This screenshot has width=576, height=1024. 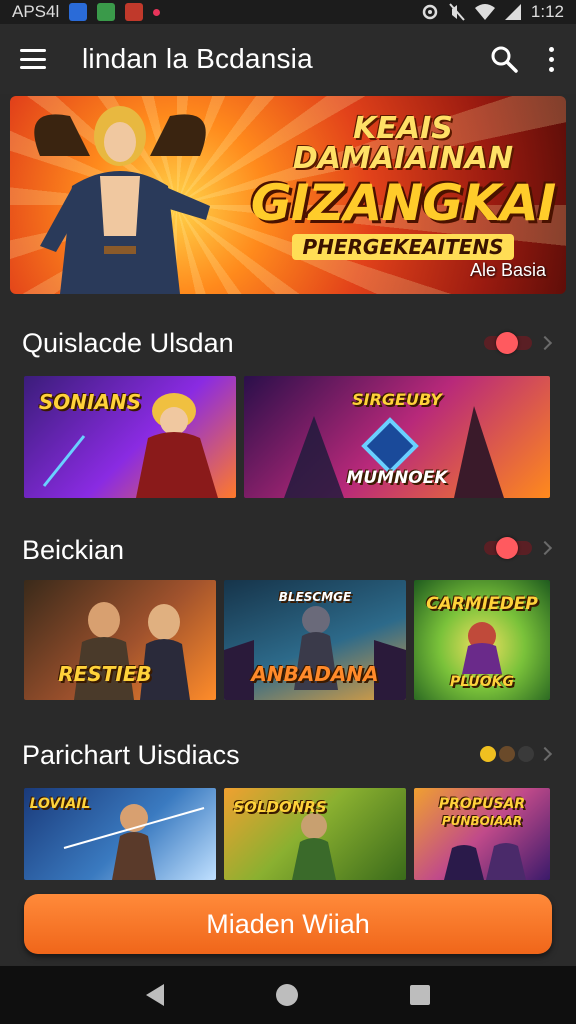 I want to click on game-tile: BLESCMGE ANBADANA, so click(x=315, y=640).